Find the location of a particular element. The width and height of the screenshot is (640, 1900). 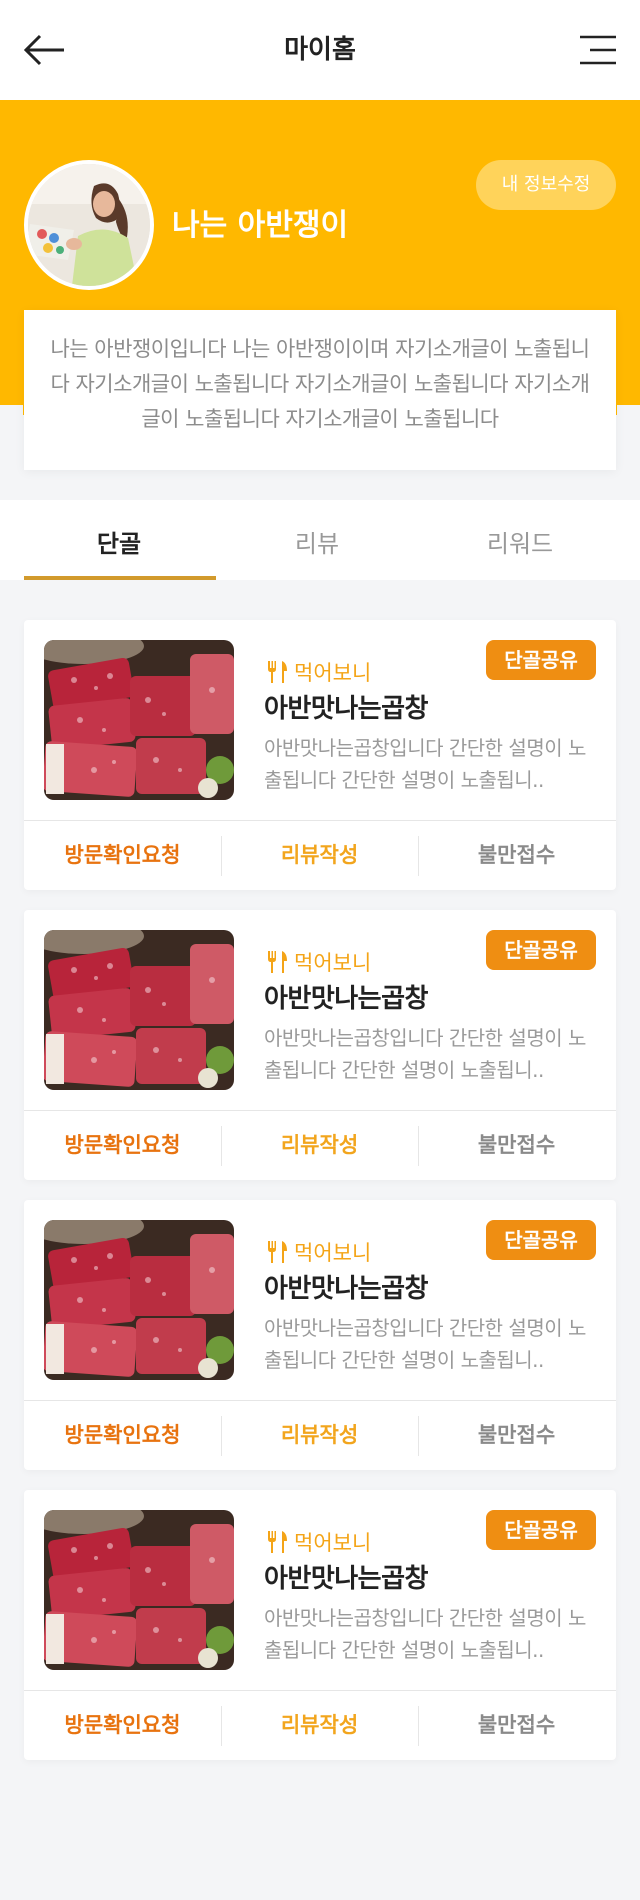

avatar is located at coordinates (89, 225).